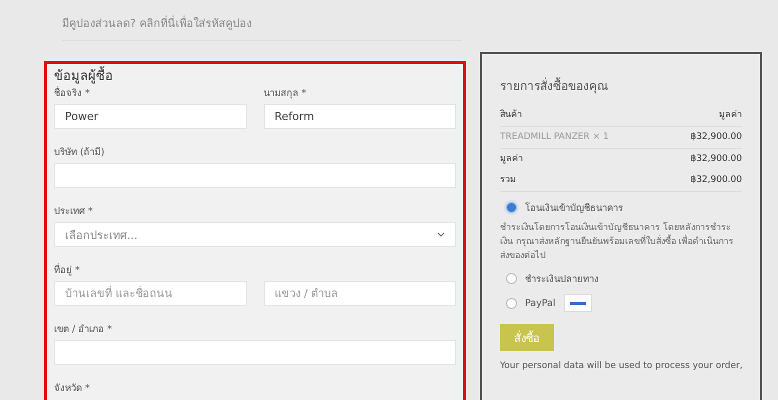 The width and height of the screenshot is (778, 400). What do you see at coordinates (621, 366) in the screenshot?
I see `privacy-text: Your personal data will be used to process your order,` at bounding box center [621, 366].